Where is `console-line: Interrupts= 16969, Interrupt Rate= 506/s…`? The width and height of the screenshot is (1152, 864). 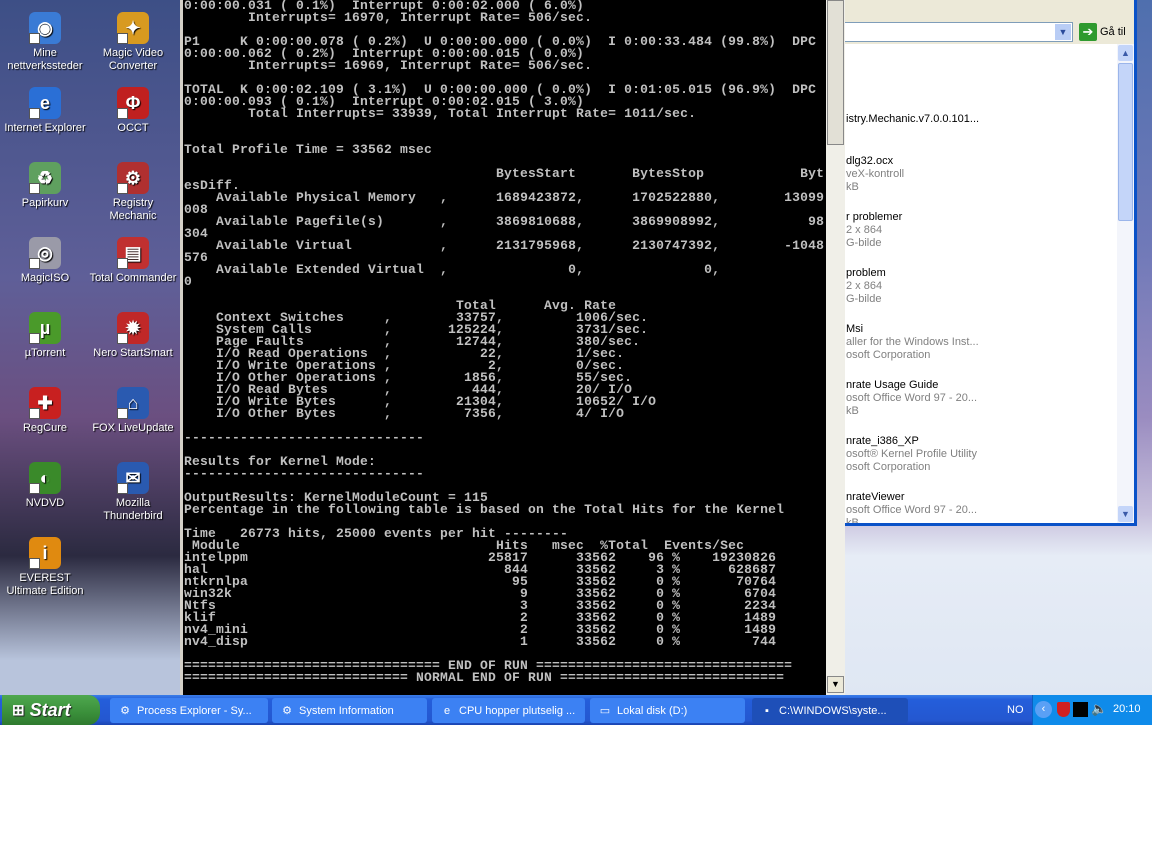
console-line: Interrupts= 16969, Interrupt Rate= 506/s… is located at coordinates (388, 65).